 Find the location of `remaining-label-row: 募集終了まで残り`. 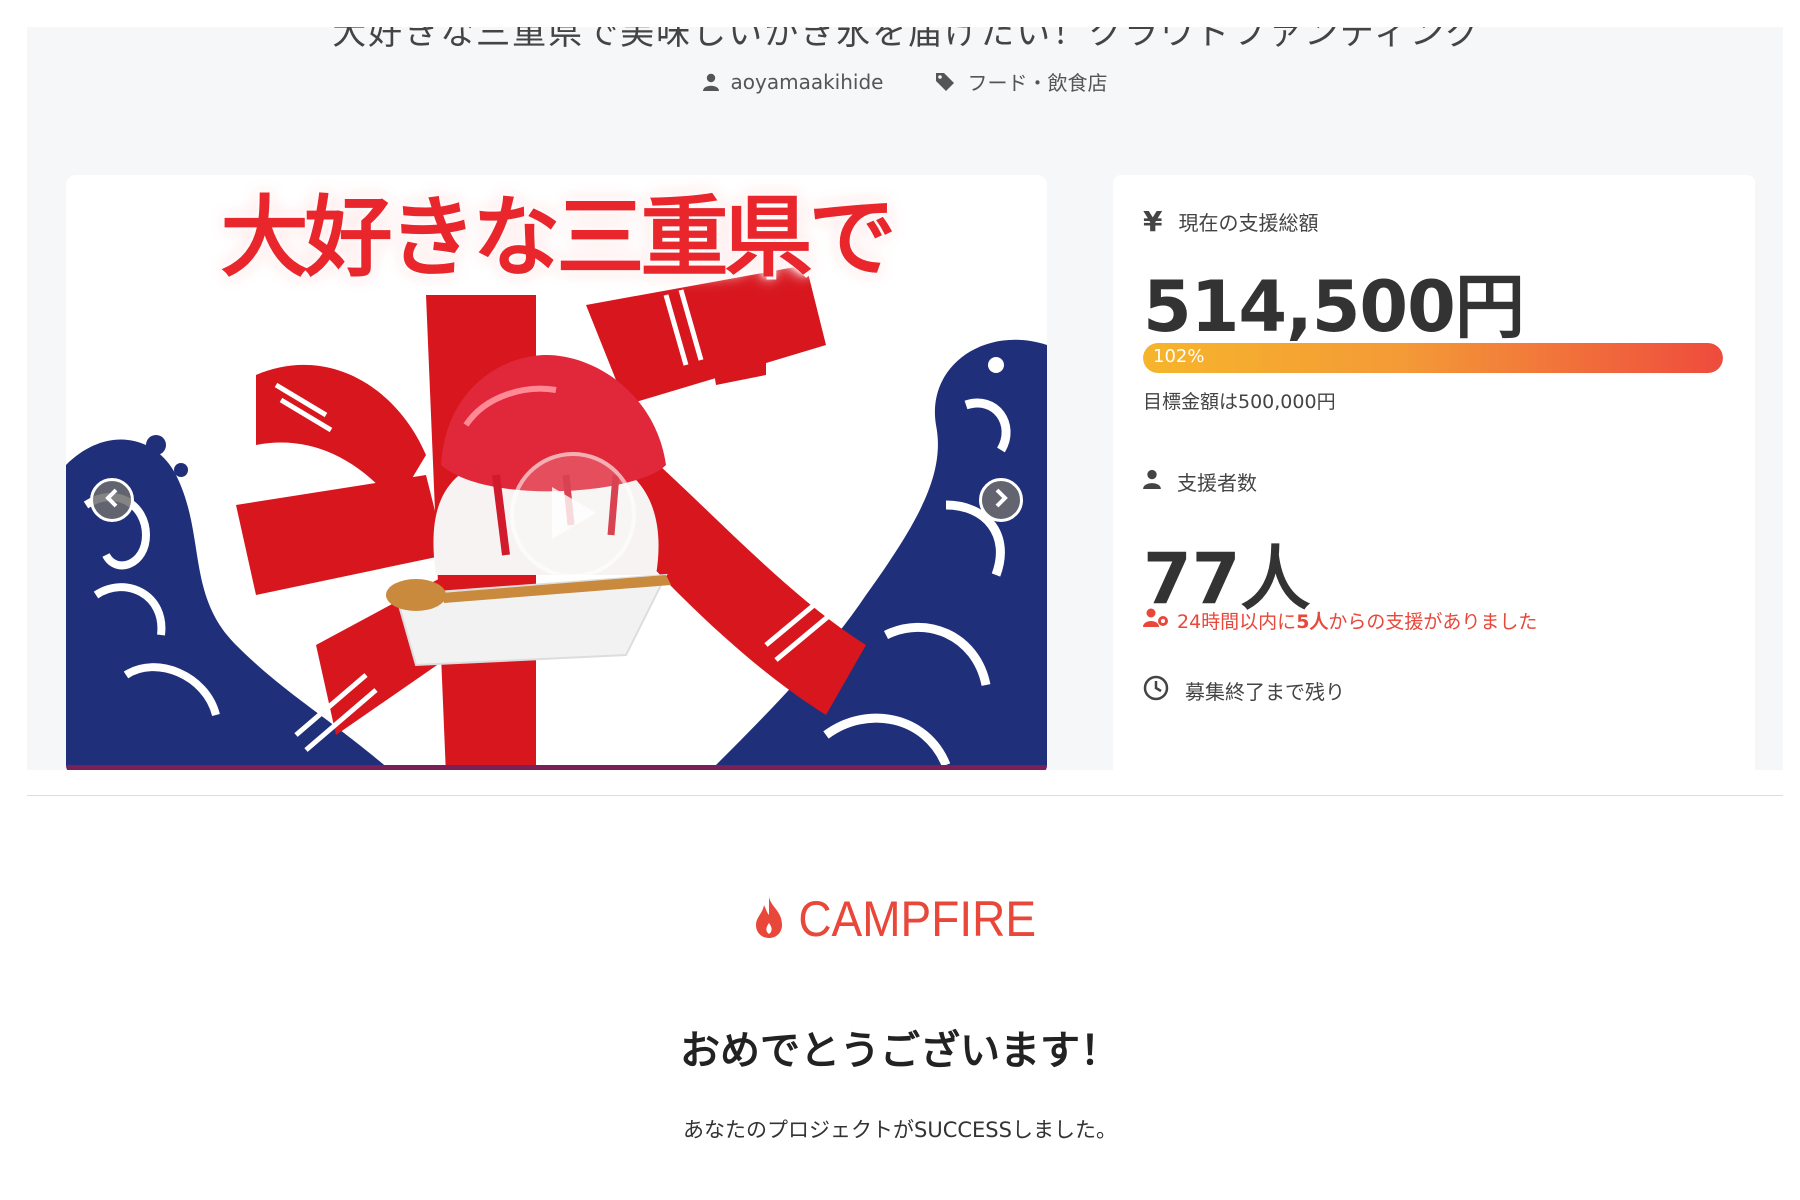

remaining-label-row: 募集終了まで残り is located at coordinates (1244, 690).